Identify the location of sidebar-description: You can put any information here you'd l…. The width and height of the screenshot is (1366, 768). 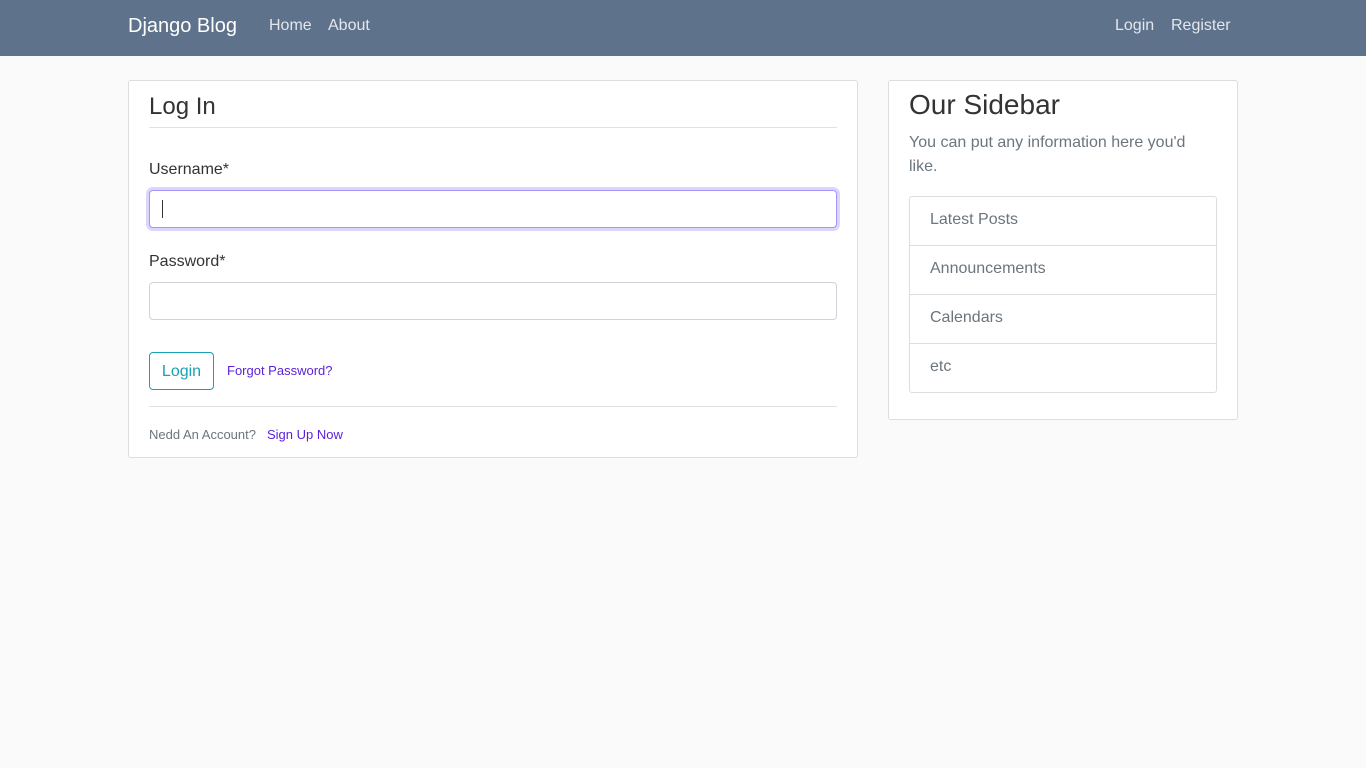
(1047, 154).